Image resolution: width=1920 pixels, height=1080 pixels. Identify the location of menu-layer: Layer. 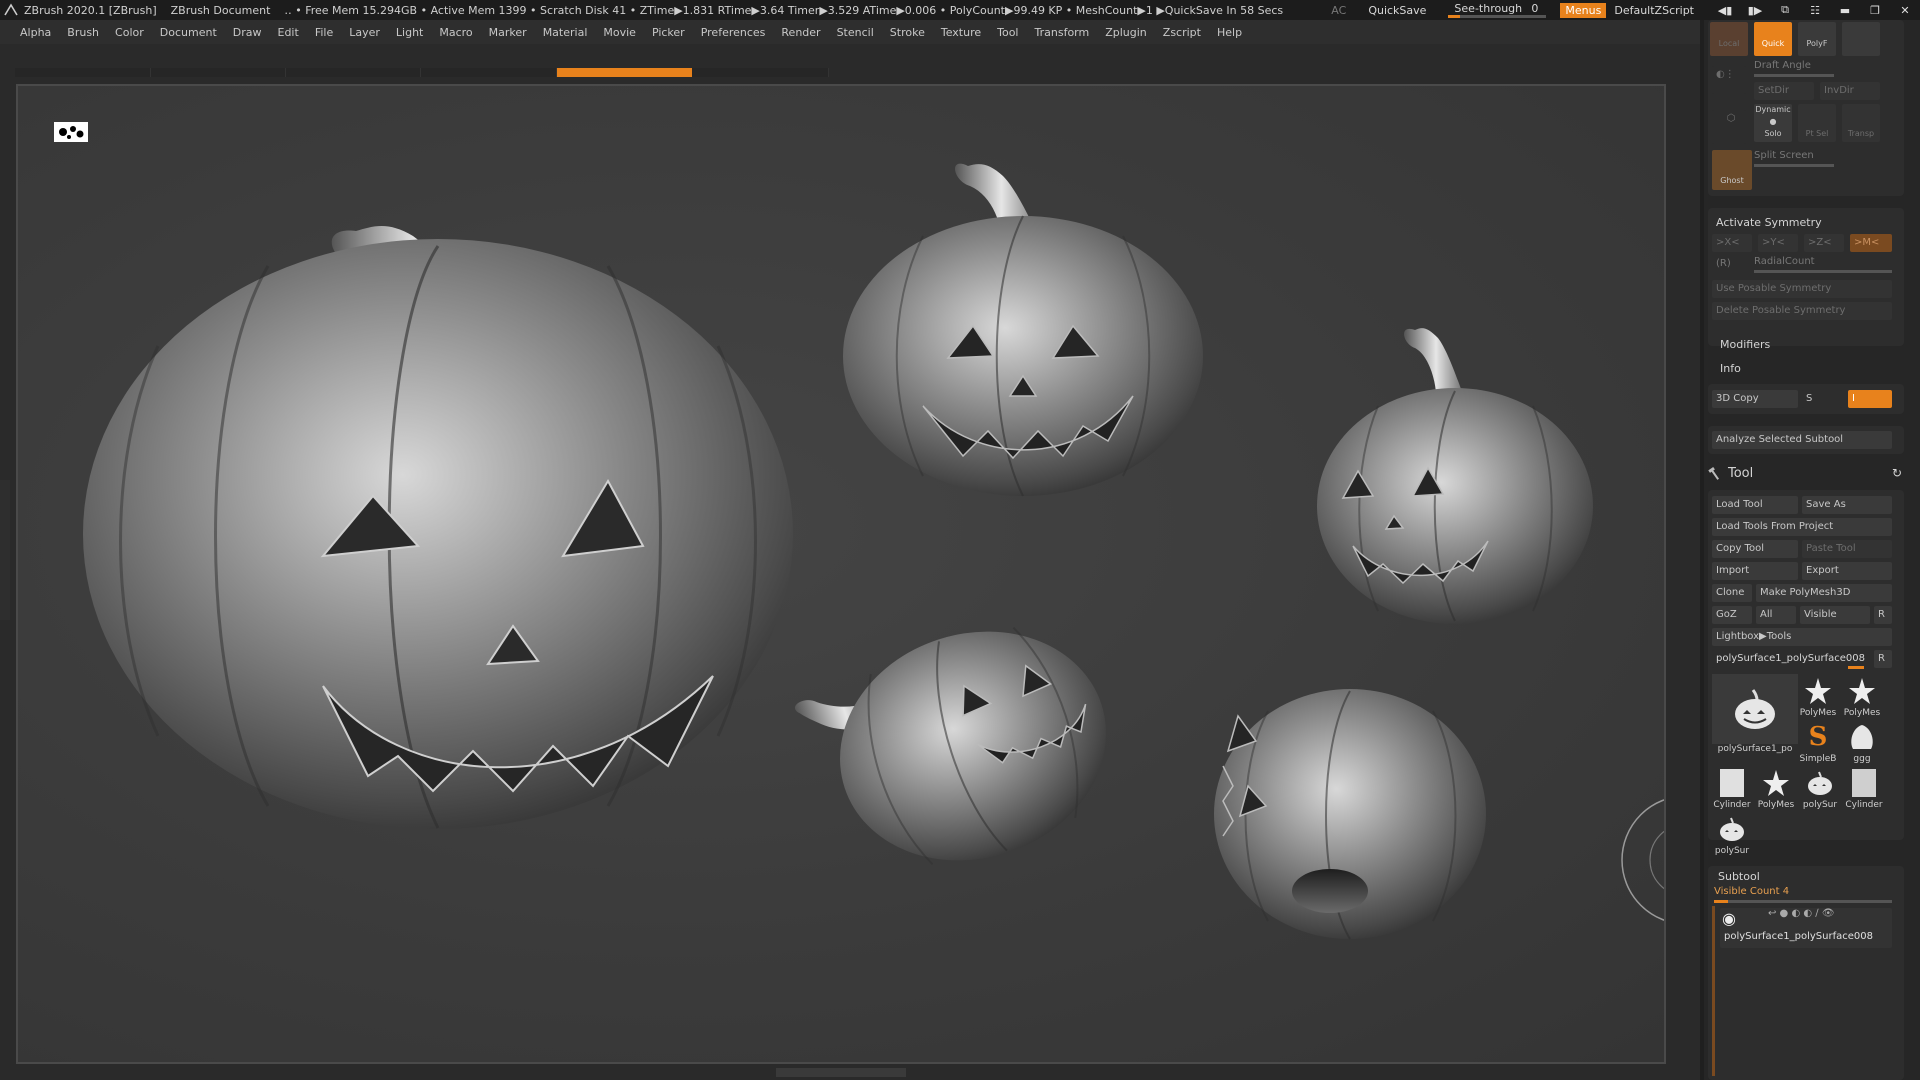
(364, 32).